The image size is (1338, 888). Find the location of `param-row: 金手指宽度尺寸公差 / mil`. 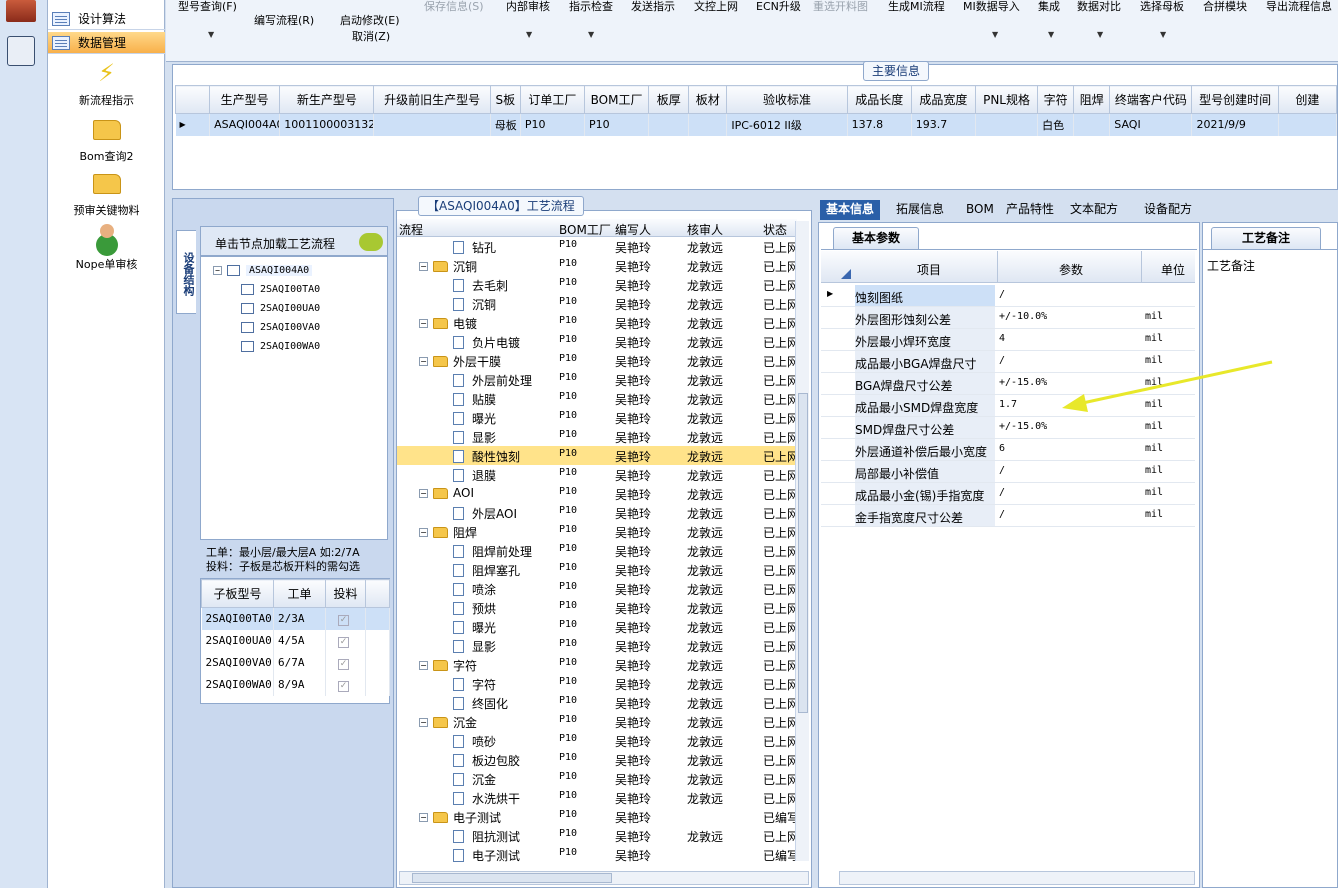

param-row: 金手指宽度尺寸公差 / mil is located at coordinates (1008, 516).